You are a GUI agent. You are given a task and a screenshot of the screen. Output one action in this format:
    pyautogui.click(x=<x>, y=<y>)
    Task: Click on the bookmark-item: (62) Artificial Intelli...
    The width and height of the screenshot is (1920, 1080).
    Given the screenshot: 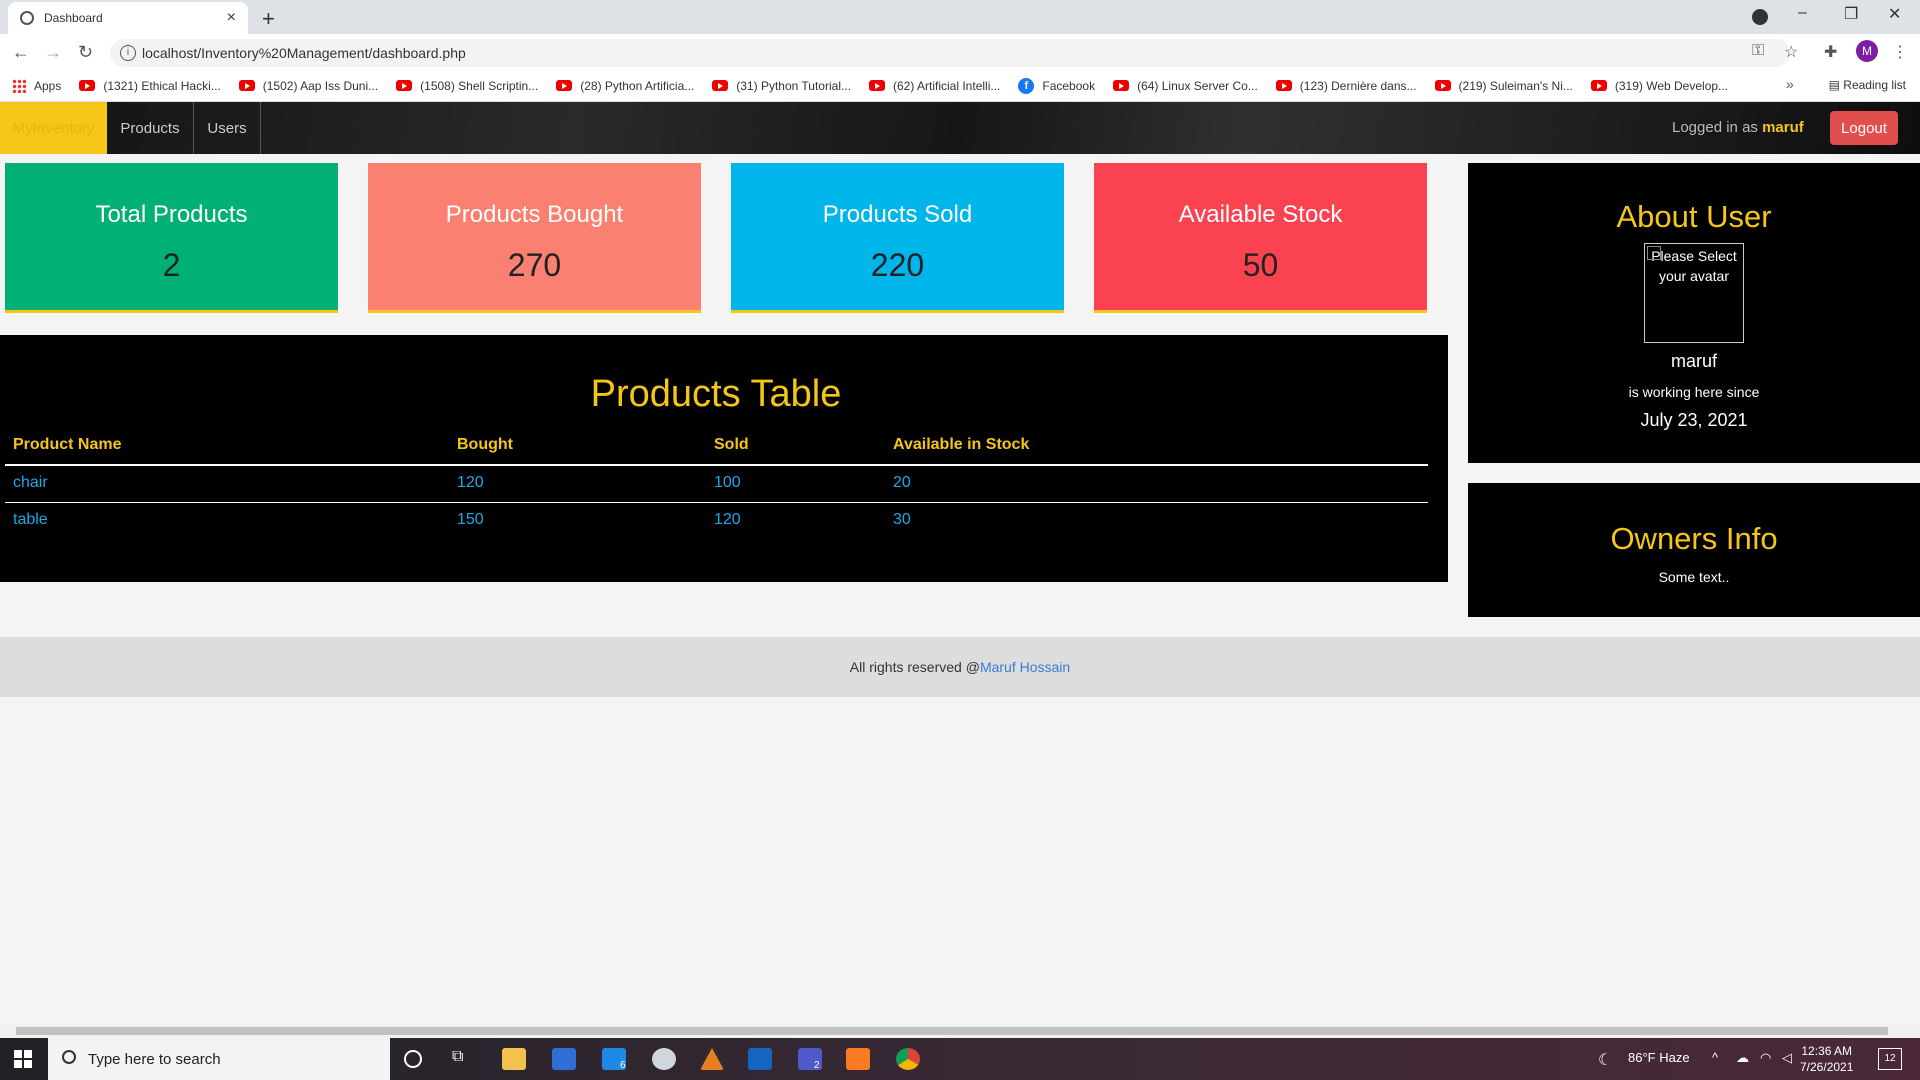 What is the action you would take?
    pyautogui.click(x=934, y=86)
    